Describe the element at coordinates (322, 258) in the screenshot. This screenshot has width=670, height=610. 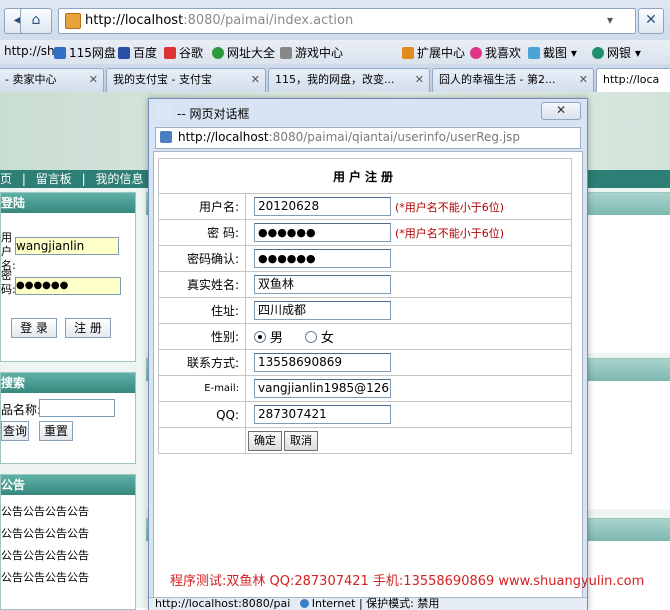
I see `confirm-password-input: ●●●●●●` at that location.